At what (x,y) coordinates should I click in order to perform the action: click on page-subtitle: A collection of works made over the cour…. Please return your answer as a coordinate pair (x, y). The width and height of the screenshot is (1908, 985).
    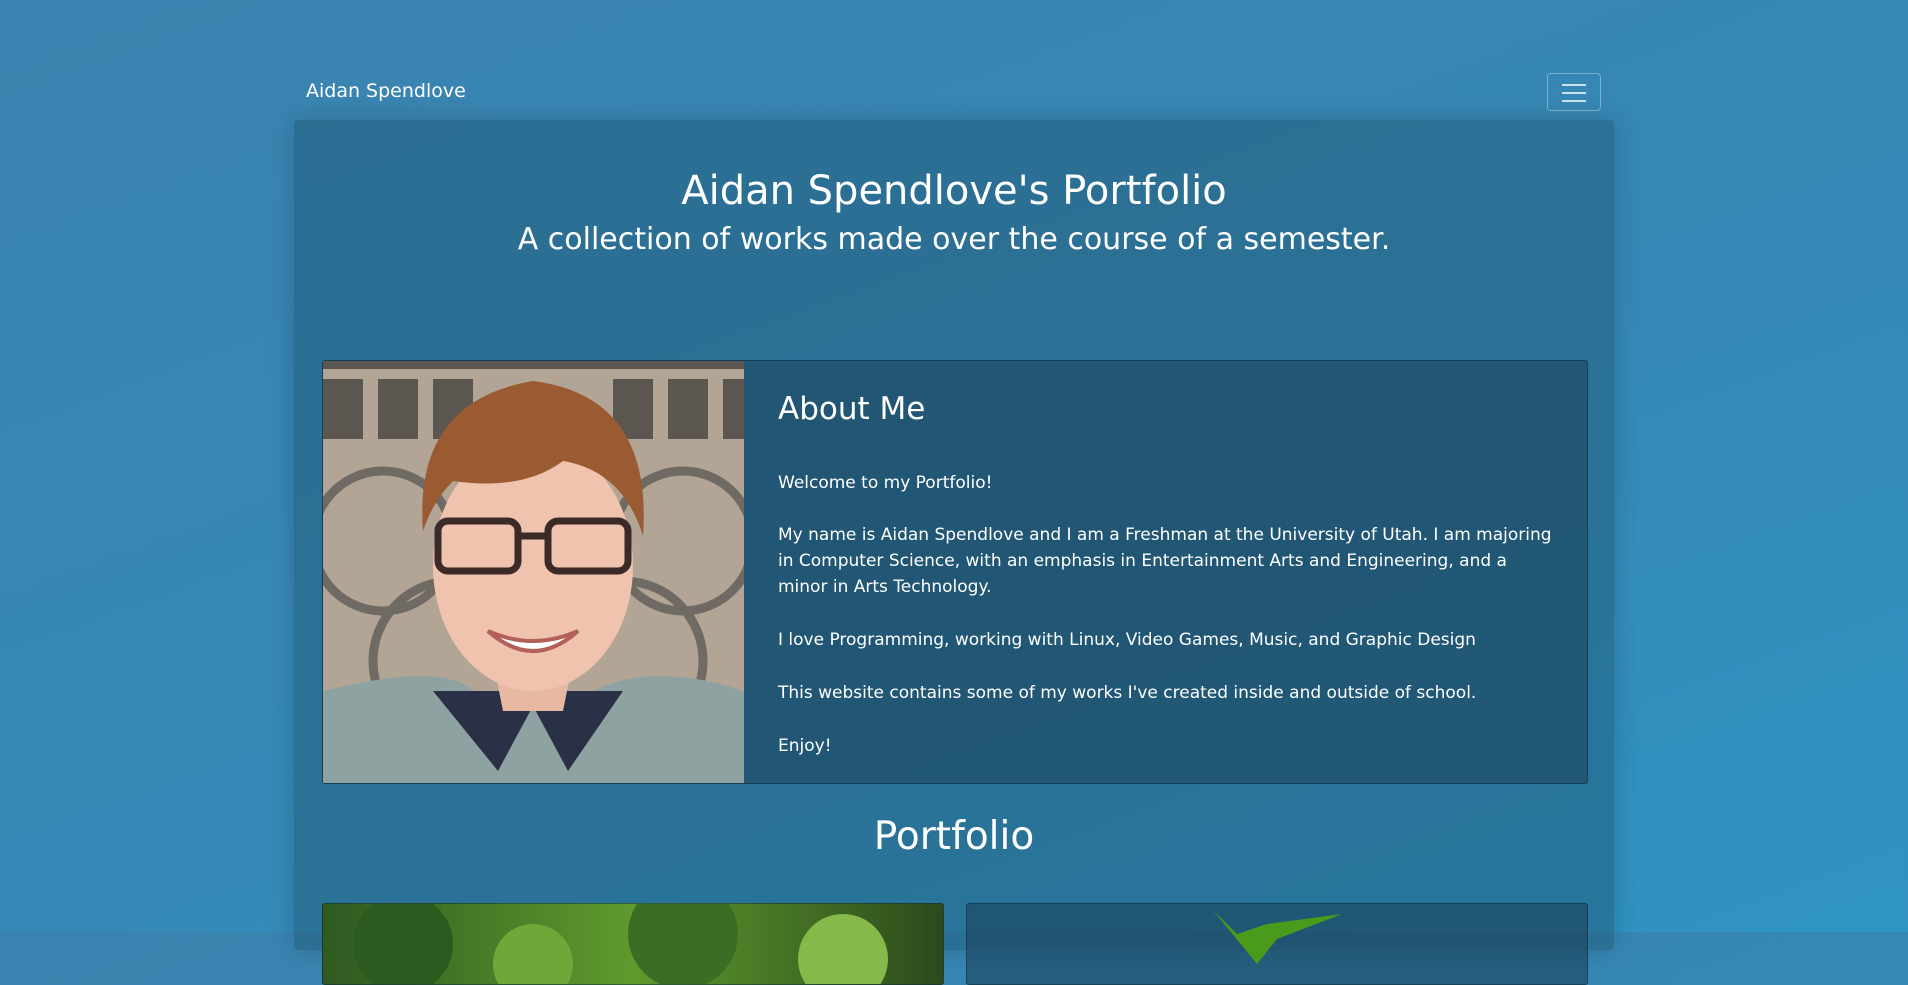
    Looking at the image, I should click on (954, 239).